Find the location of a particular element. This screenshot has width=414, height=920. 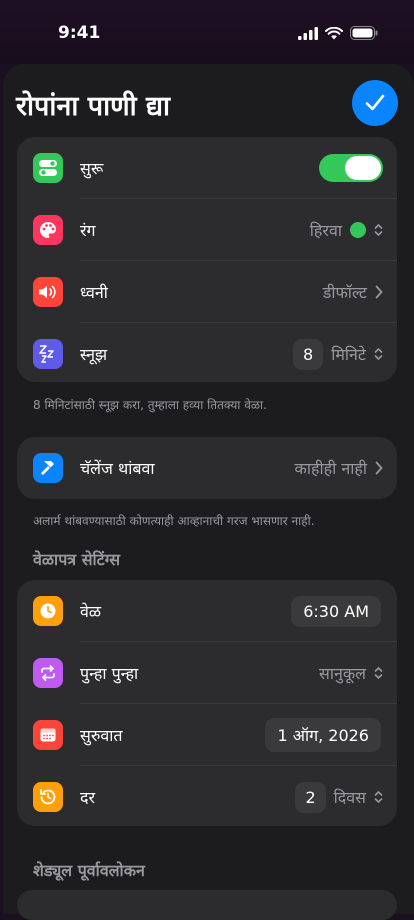

sound-value: डीफॉल्ट is located at coordinates (344, 292).